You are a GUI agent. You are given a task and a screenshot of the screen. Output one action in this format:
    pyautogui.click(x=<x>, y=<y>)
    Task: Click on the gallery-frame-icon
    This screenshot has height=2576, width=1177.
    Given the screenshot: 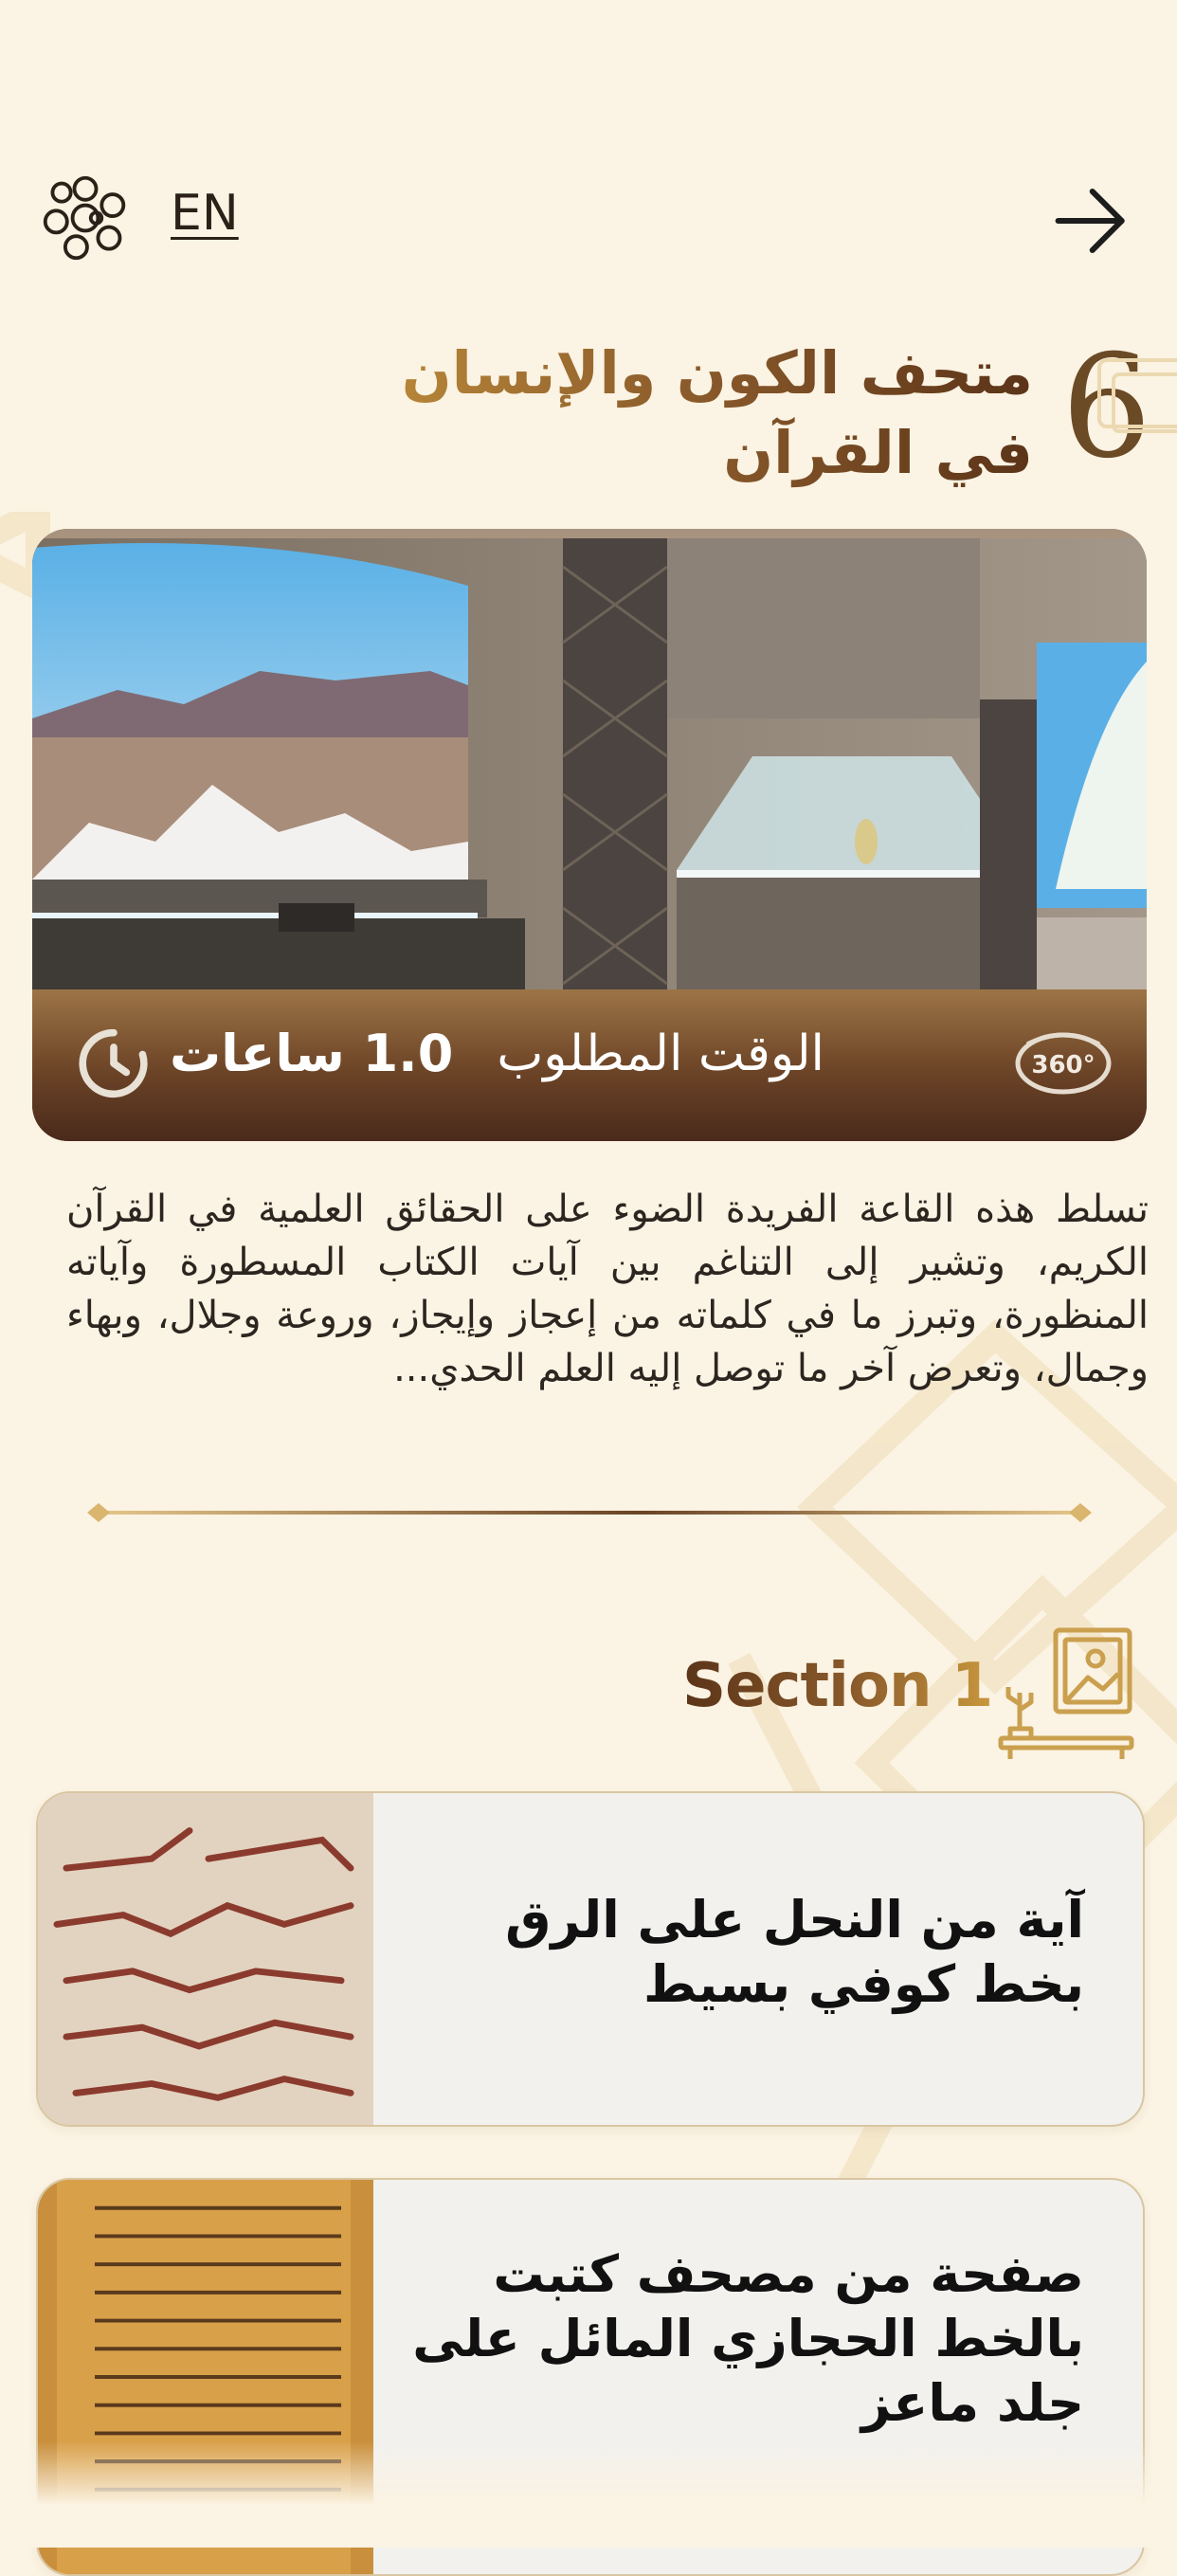 What is the action you would take?
    pyautogui.click(x=1066, y=1693)
    